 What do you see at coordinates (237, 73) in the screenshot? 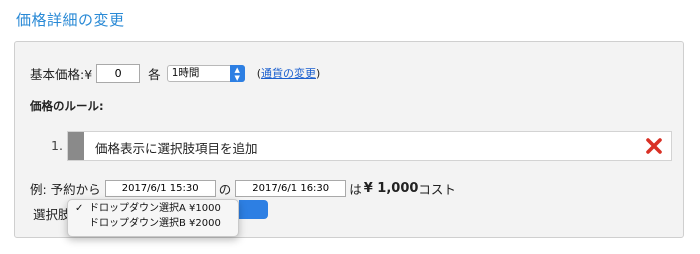
I see `updown-chevron-icon: ▲ ▼` at bounding box center [237, 73].